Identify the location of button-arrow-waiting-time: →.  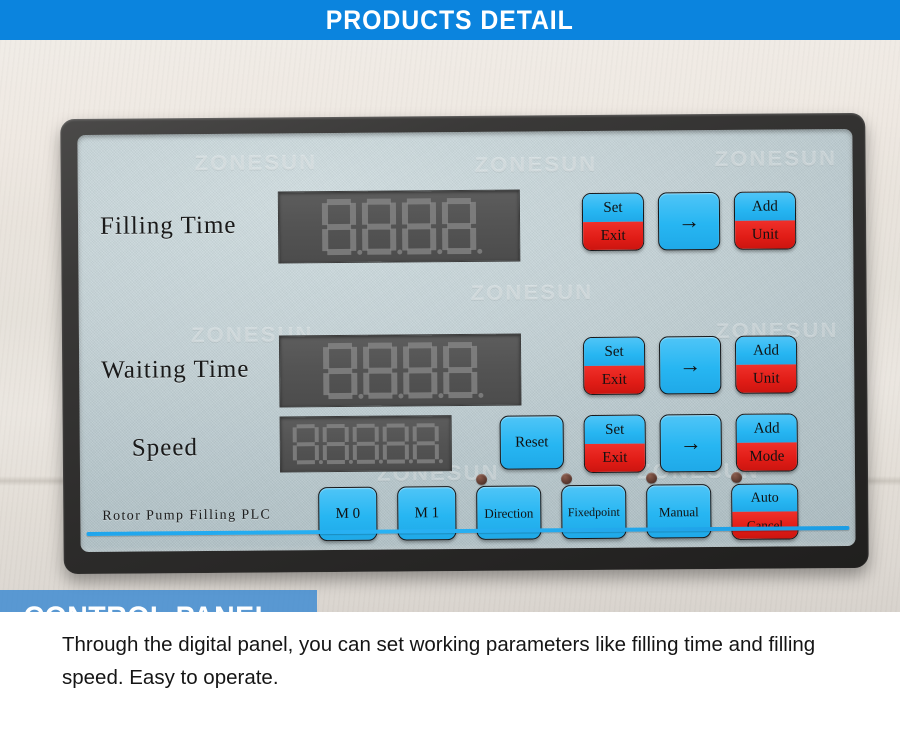
(690, 365).